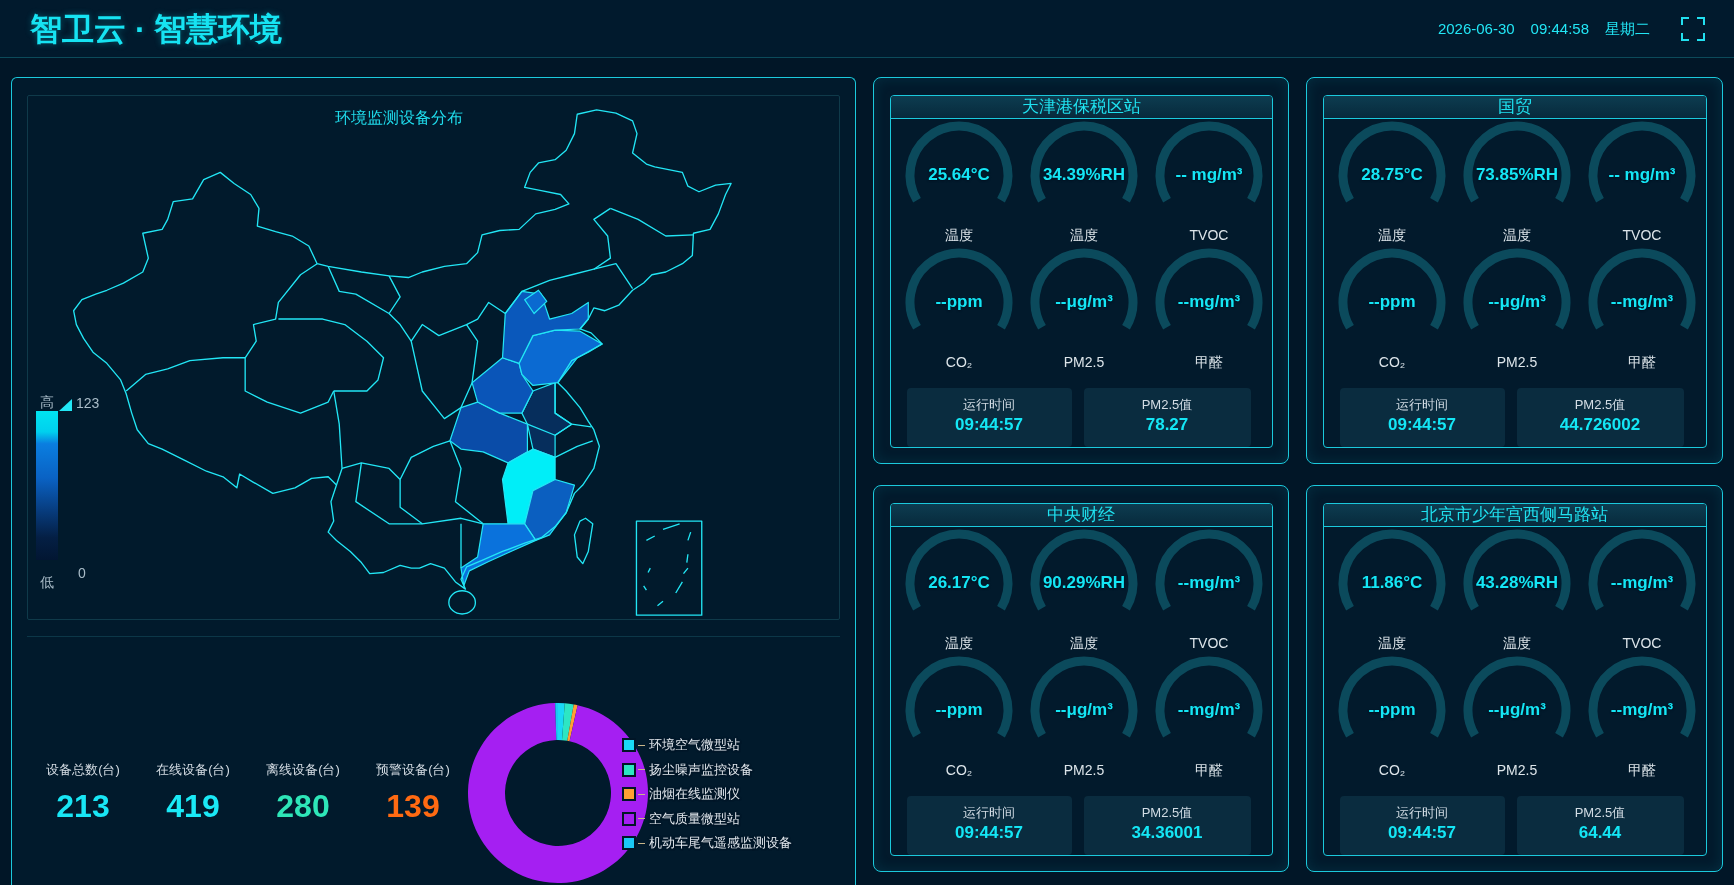 The image size is (1734, 885). What do you see at coordinates (1167, 832) in the screenshot?
I see `tile-value: 34.36001` at bounding box center [1167, 832].